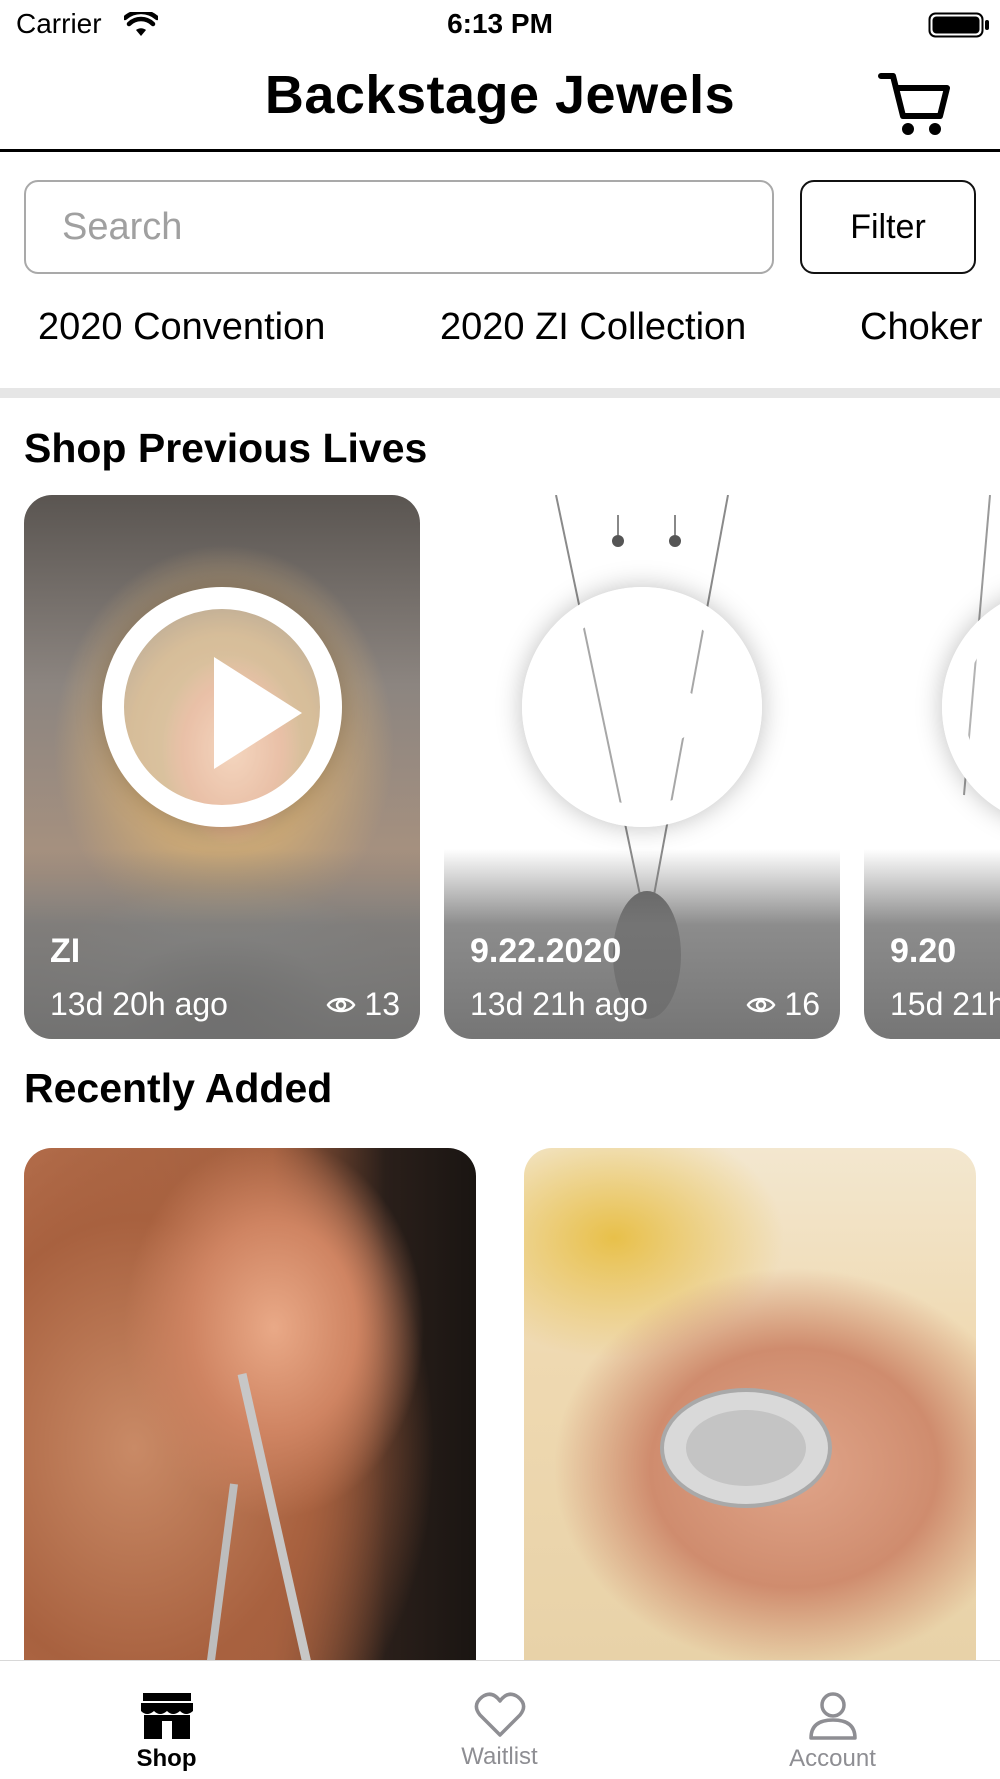 Image resolution: width=1000 pixels, height=1779 pixels. I want to click on live-card-9-22-2020: 9.22.2020 13d 21h ago 16, so click(642, 767).